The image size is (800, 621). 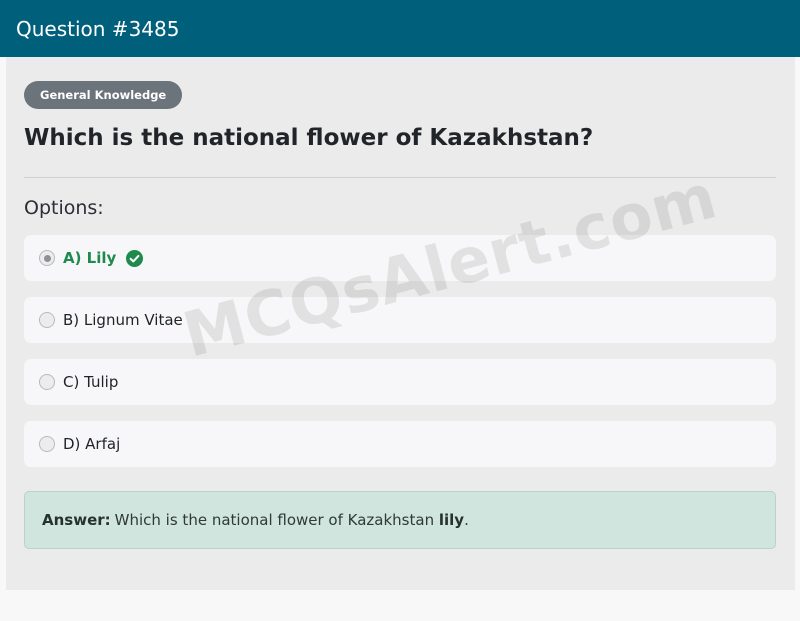 I want to click on question-number-title: Question #3485, so click(x=98, y=28).